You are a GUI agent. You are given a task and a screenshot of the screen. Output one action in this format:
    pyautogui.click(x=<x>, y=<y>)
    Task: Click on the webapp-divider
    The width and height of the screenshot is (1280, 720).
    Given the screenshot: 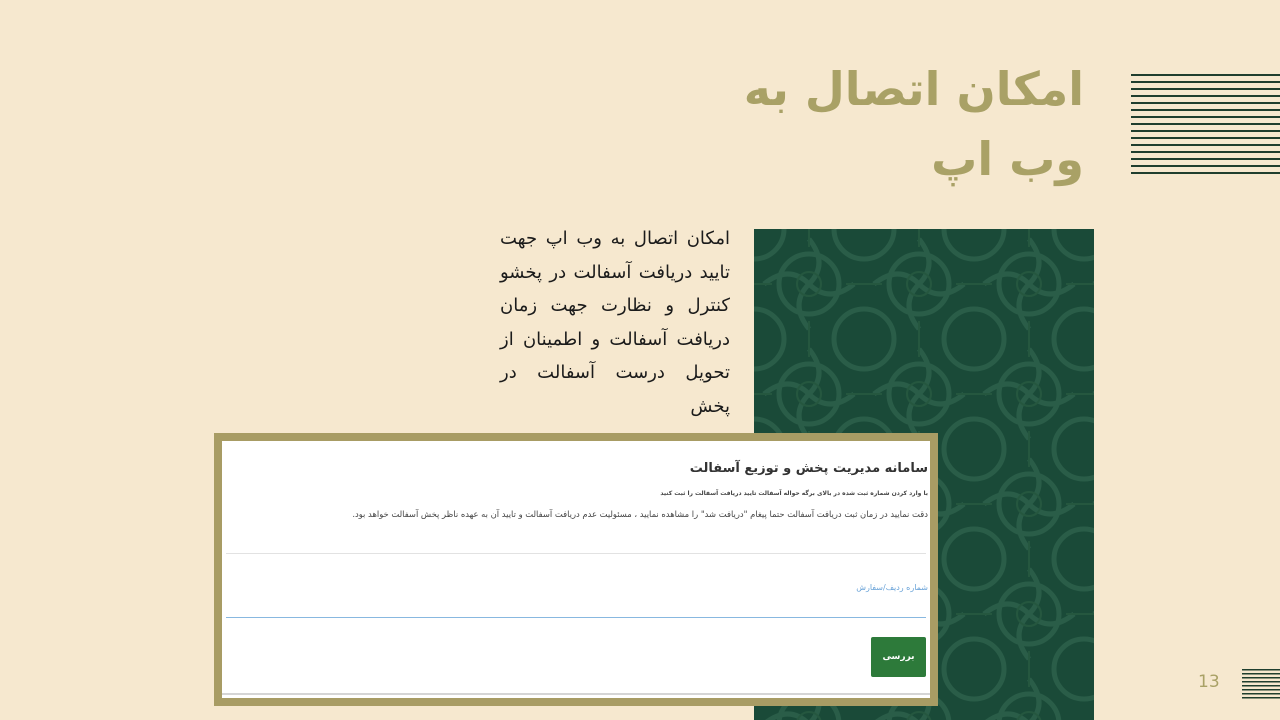 What is the action you would take?
    pyautogui.click(x=576, y=553)
    